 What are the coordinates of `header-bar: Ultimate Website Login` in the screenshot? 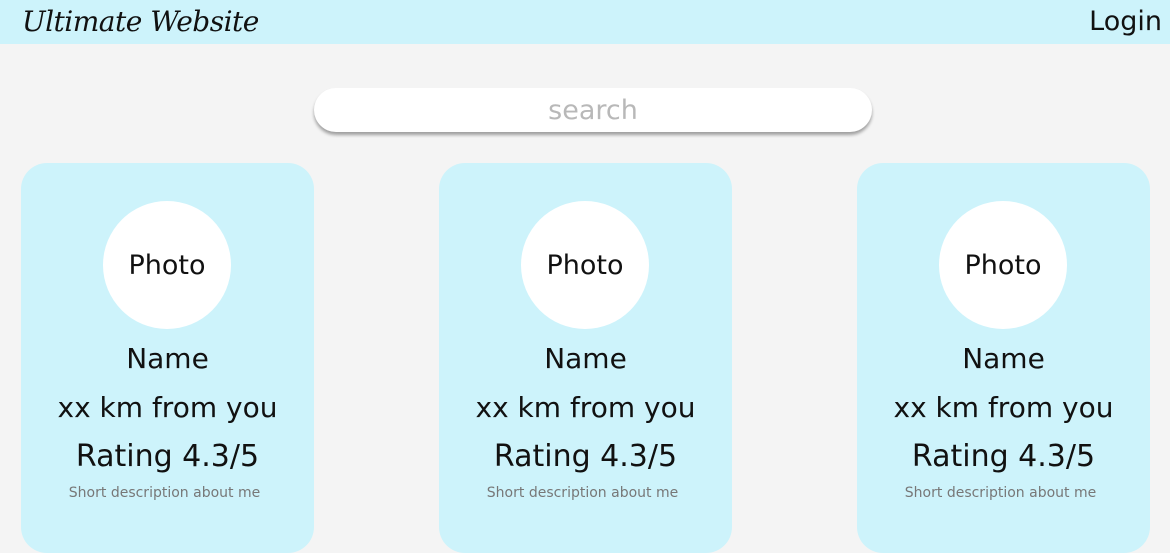 It's located at (585, 22).